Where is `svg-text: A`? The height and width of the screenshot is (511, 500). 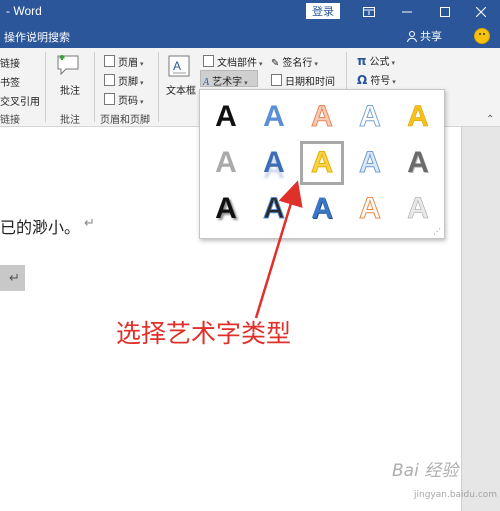
svg-text: A is located at coordinates (177, 66).